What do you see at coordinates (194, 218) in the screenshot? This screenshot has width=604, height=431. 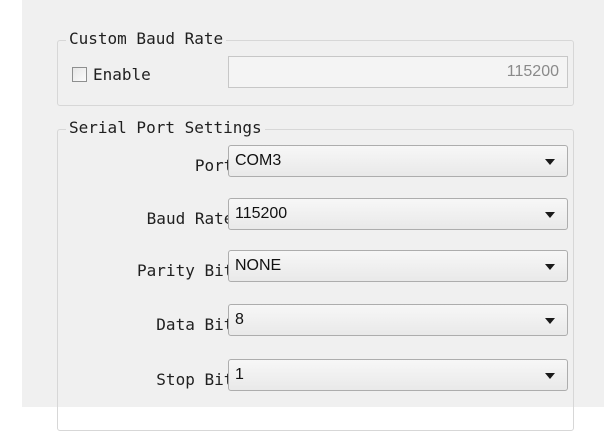 I see `baud-rate-label: Baud Rate:` at bounding box center [194, 218].